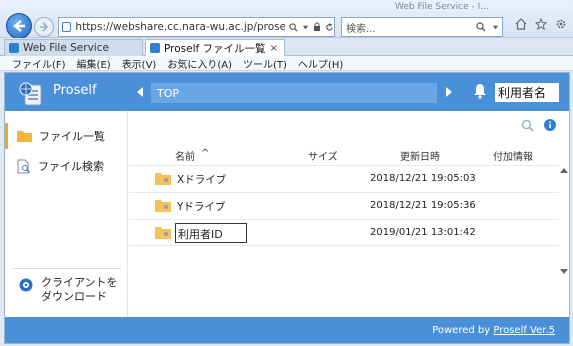 This screenshot has height=346, width=573. I want to click on app-brand: Proself, so click(75, 90).